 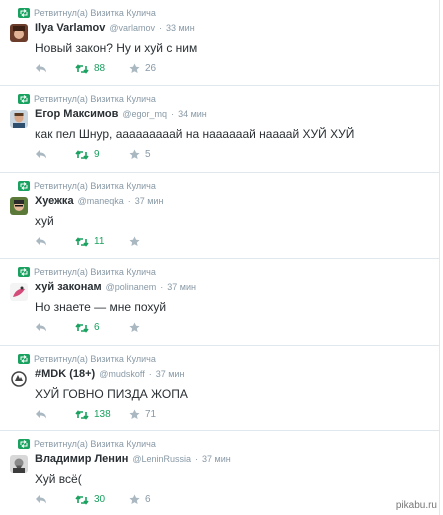 I want to click on favorite-count: 6, so click(x=148, y=499).